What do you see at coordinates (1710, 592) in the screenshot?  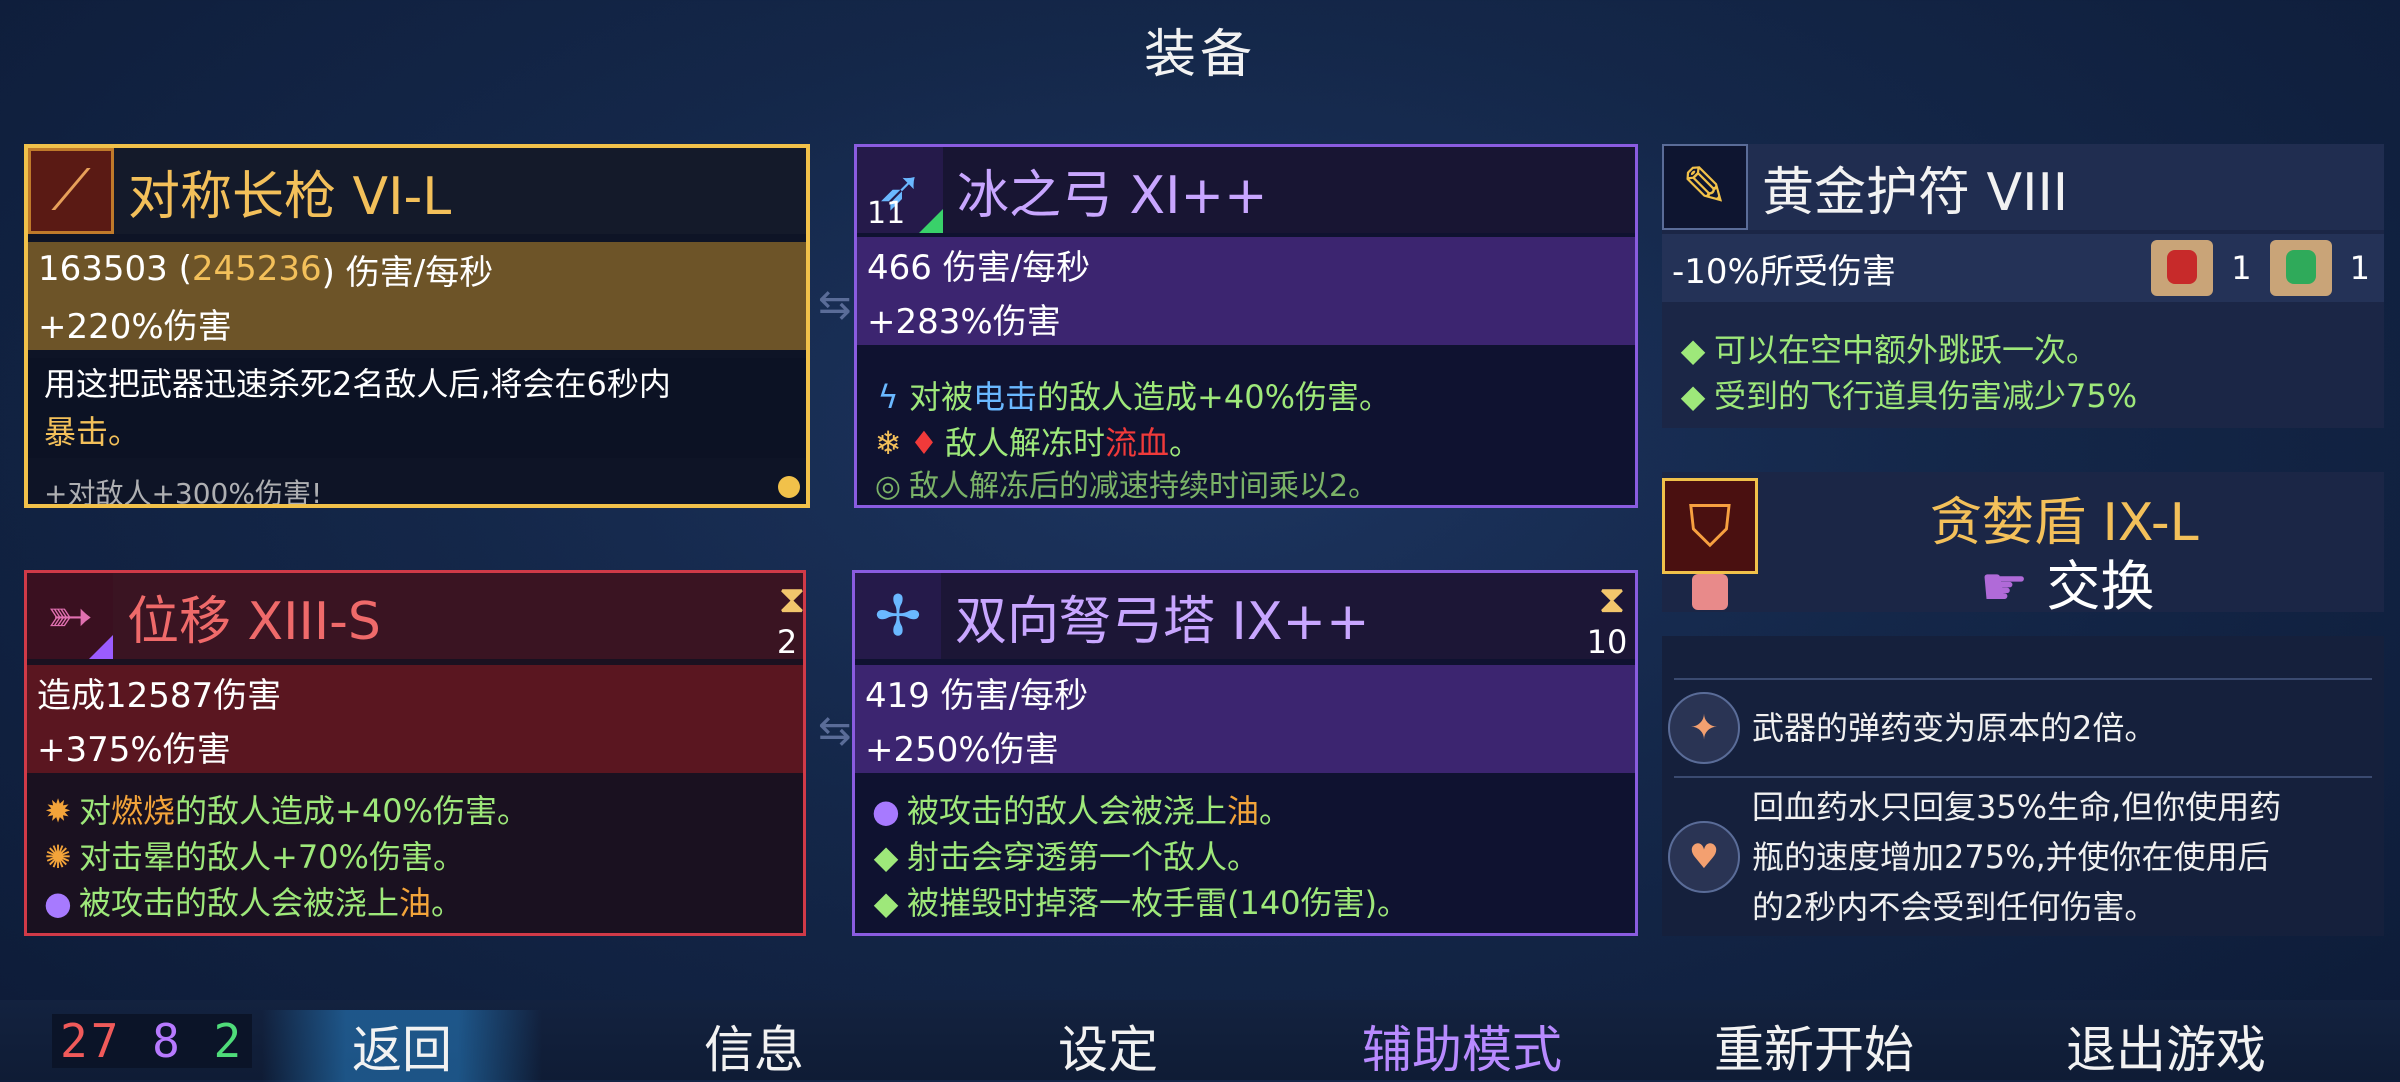 I see `curse-skull-icon` at bounding box center [1710, 592].